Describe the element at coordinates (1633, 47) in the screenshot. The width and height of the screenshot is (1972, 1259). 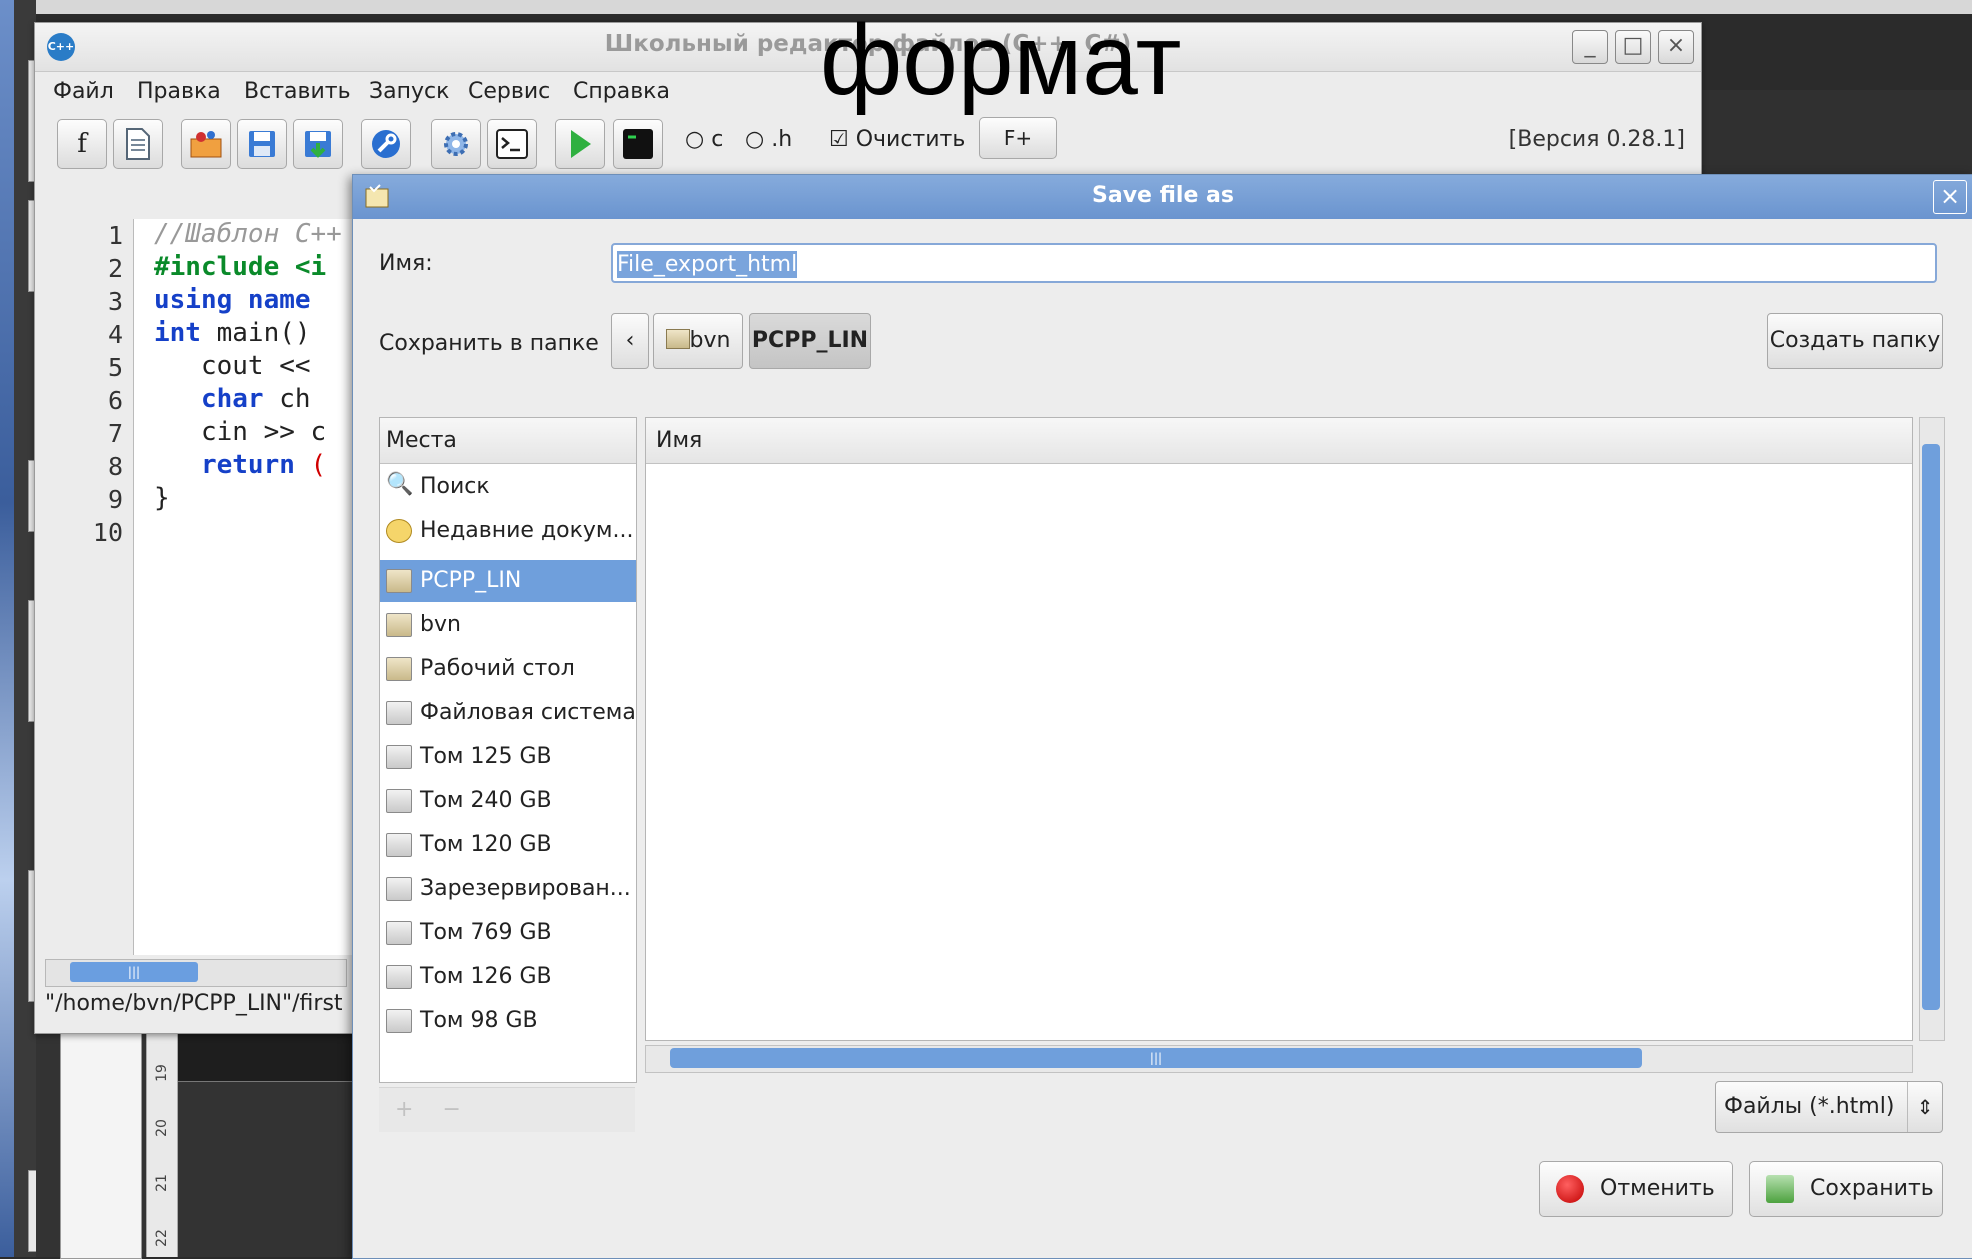
I see `maximize-button: □` at that location.